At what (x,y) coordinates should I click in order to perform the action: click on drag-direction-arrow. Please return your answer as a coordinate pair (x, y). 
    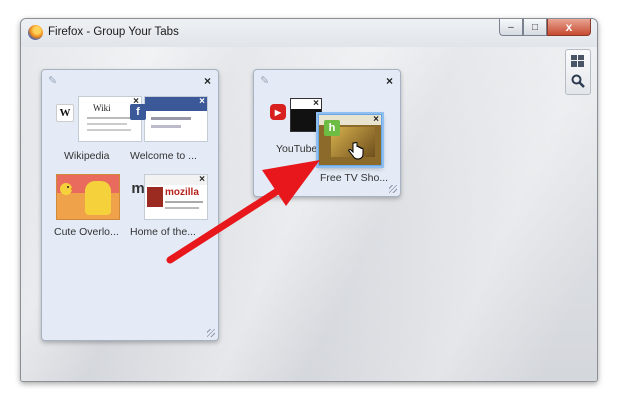
    Looking at the image, I should click on (243, 212).